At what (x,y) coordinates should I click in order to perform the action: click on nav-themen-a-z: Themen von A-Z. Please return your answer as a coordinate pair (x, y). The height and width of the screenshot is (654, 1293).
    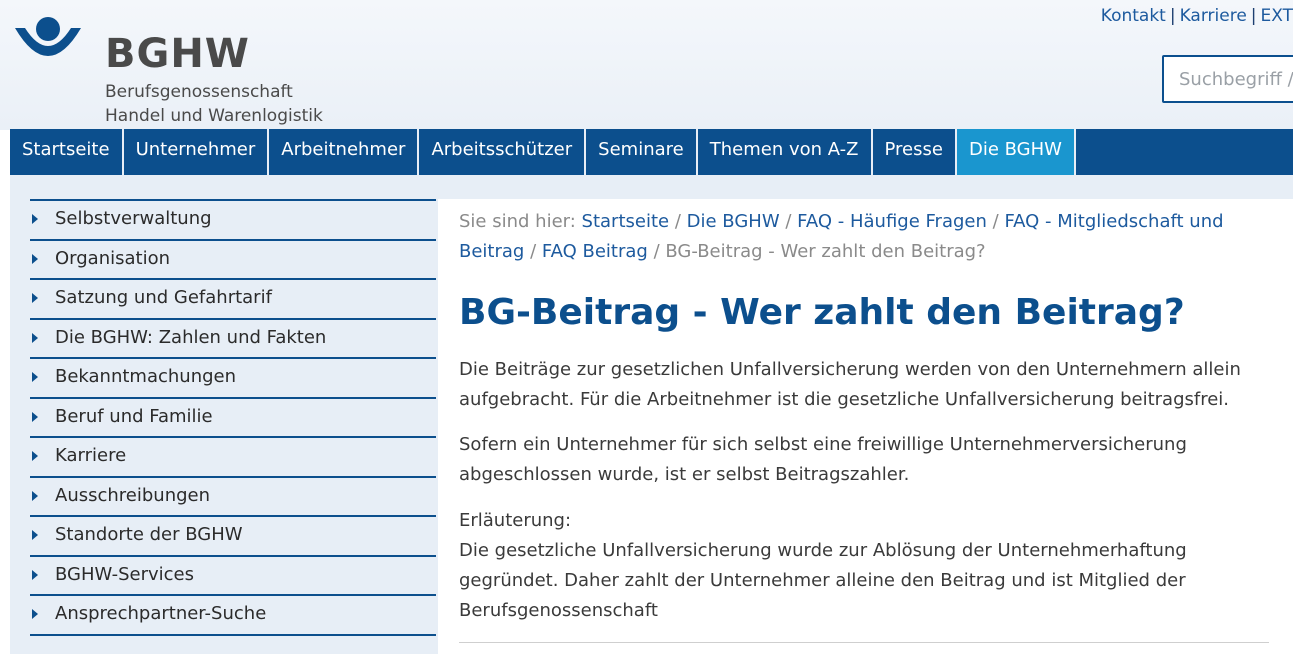
    Looking at the image, I should click on (785, 152).